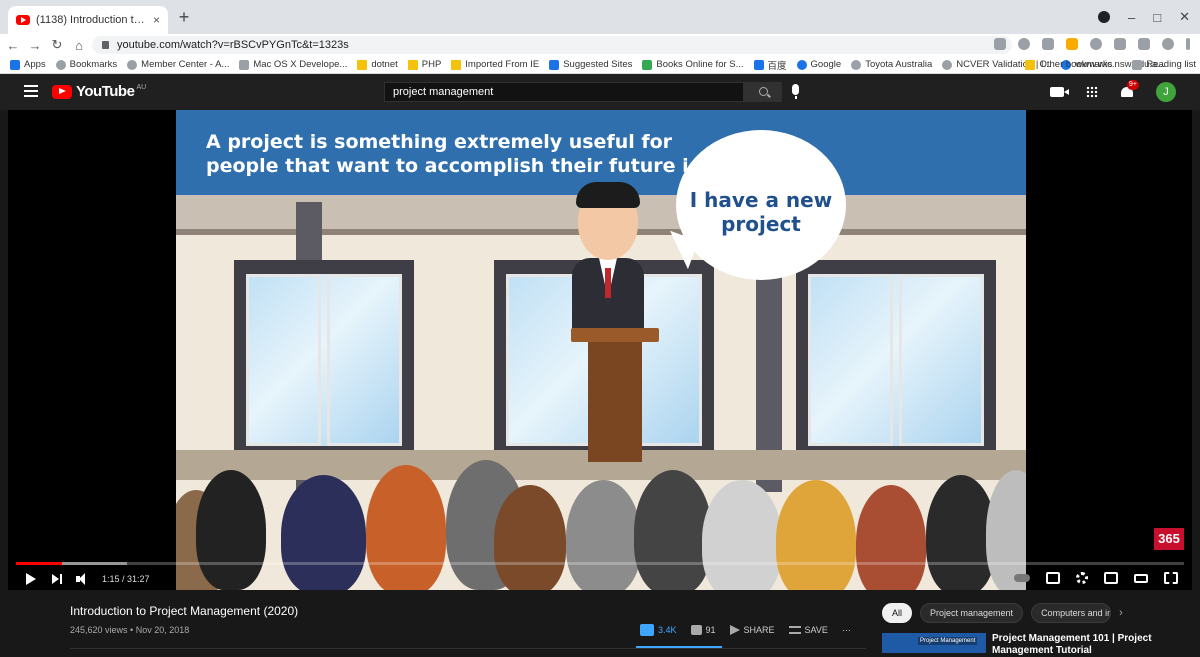 The width and height of the screenshot is (1200, 657). I want to click on bookmark-toyota: Toyota Australia, so click(891, 64).